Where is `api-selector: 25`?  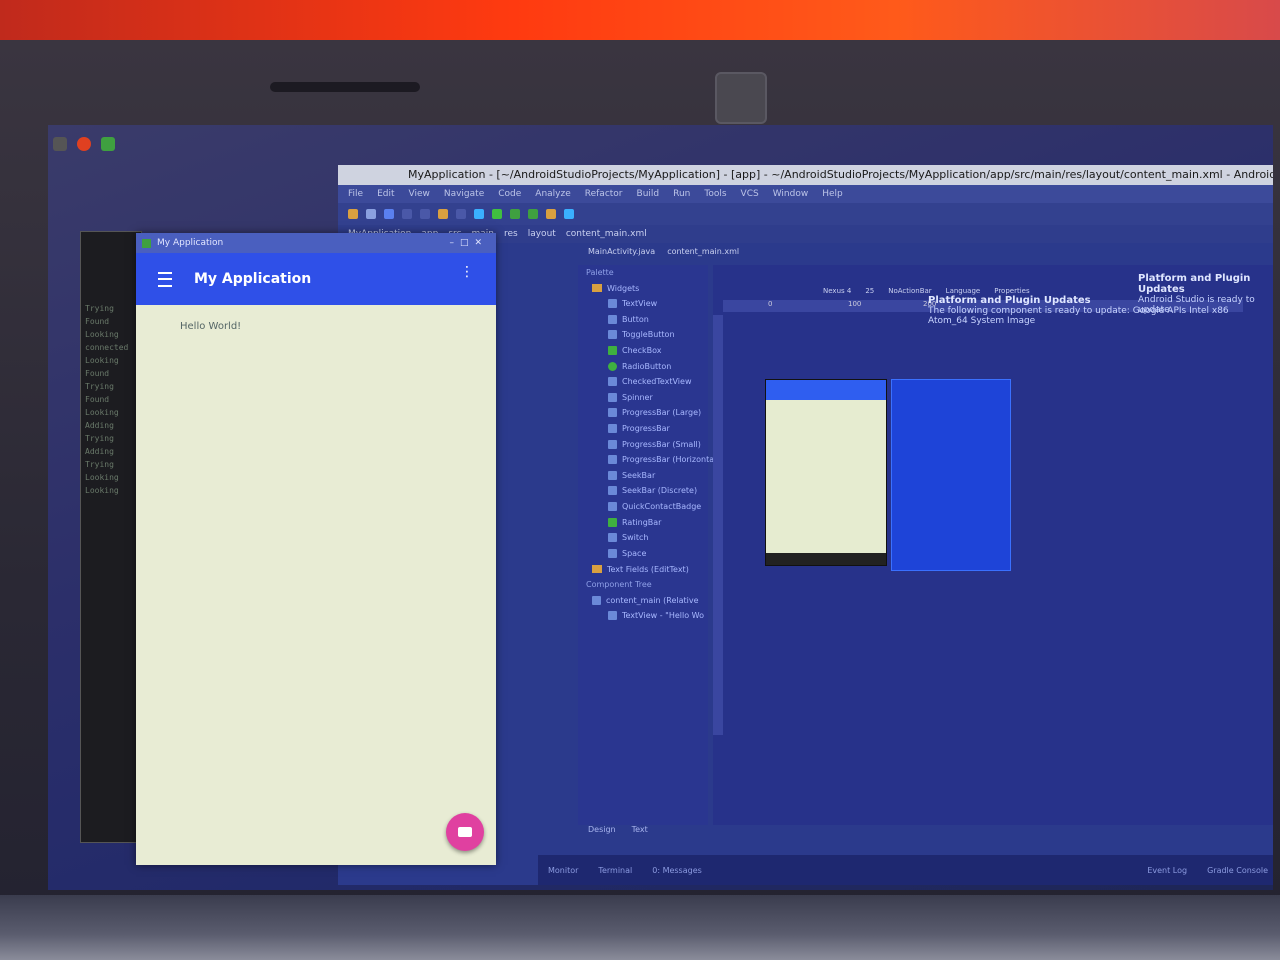
api-selector: 25 is located at coordinates (869, 291).